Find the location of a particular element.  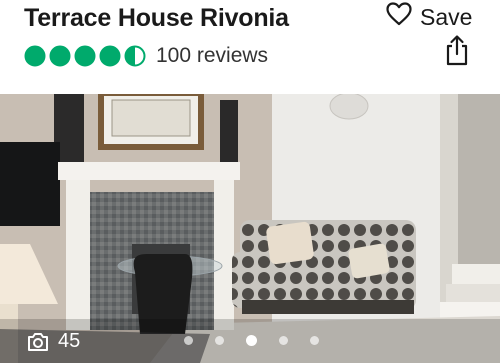

rating-bubbles is located at coordinates (85, 56).